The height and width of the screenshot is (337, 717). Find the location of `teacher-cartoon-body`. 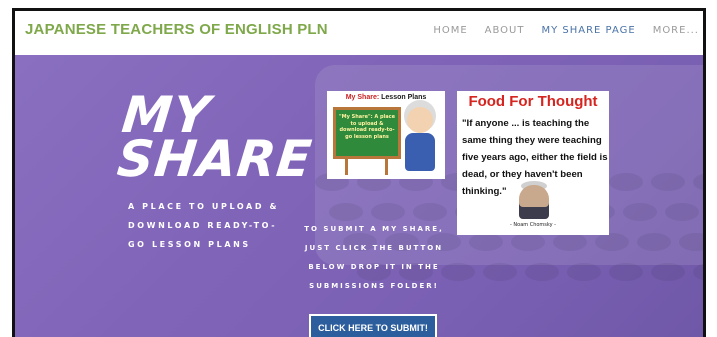

teacher-cartoon-body is located at coordinates (420, 152).